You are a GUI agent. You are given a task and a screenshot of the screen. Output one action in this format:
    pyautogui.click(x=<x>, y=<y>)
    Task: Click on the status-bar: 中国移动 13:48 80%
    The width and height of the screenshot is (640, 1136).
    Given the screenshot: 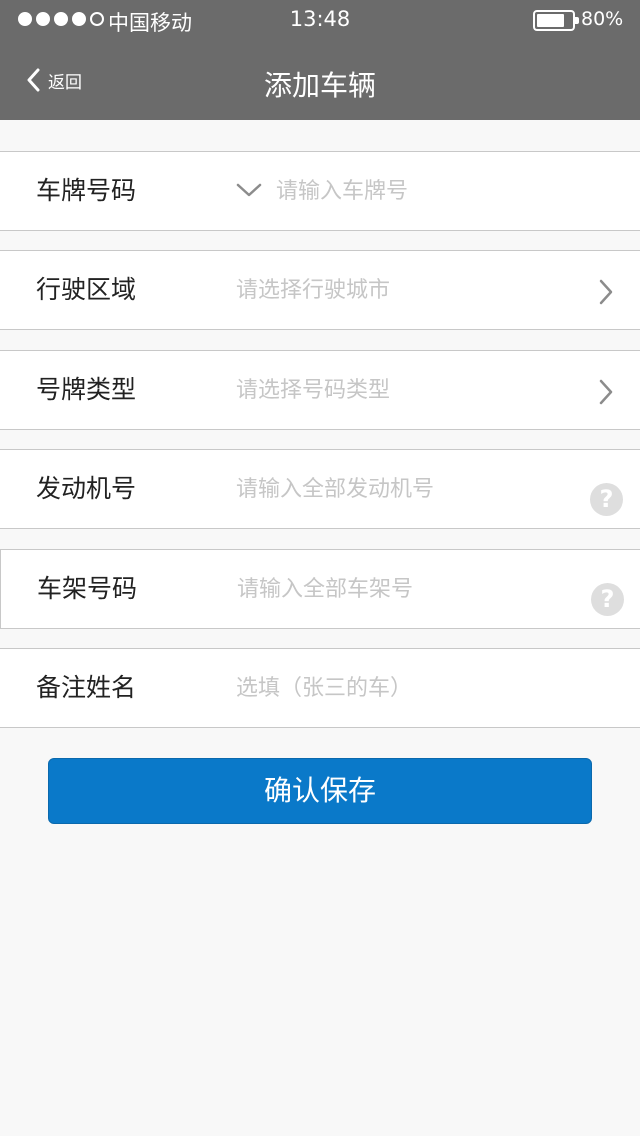 What is the action you would take?
    pyautogui.click(x=320, y=20)
    